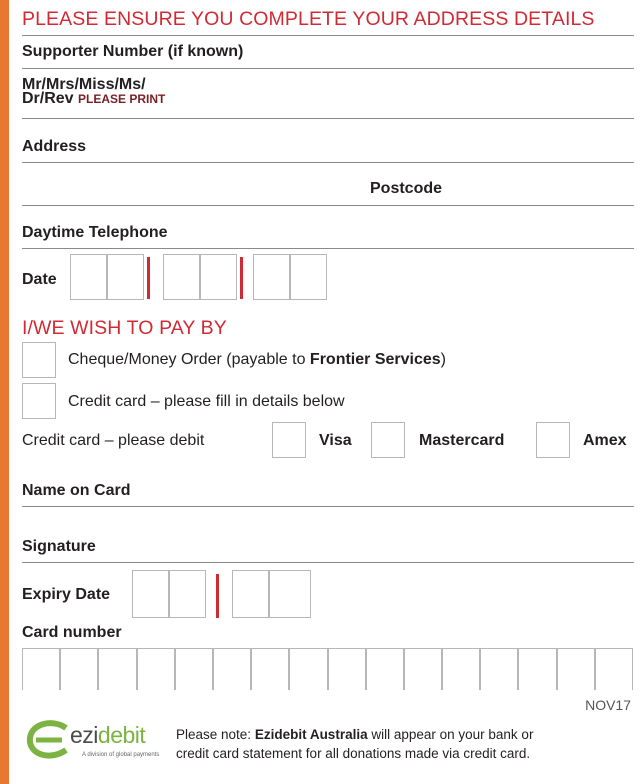  I want to click on daytime-telephone-label: Daytime Telephone, so click(95, 232).